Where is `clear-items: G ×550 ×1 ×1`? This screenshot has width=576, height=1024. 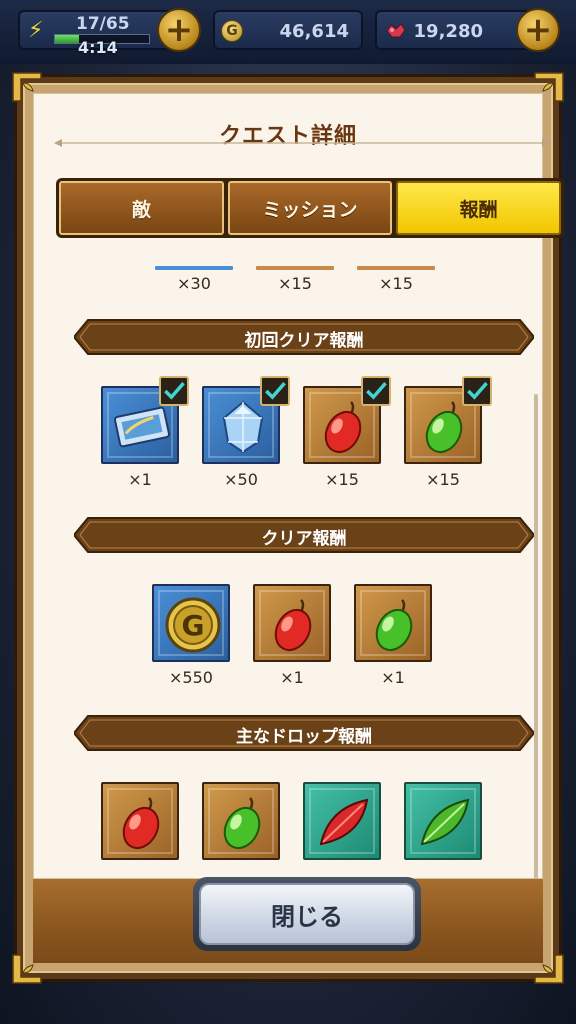
clear-items: G ×550 ×1 ×1 is located at coordinates (288, 639).